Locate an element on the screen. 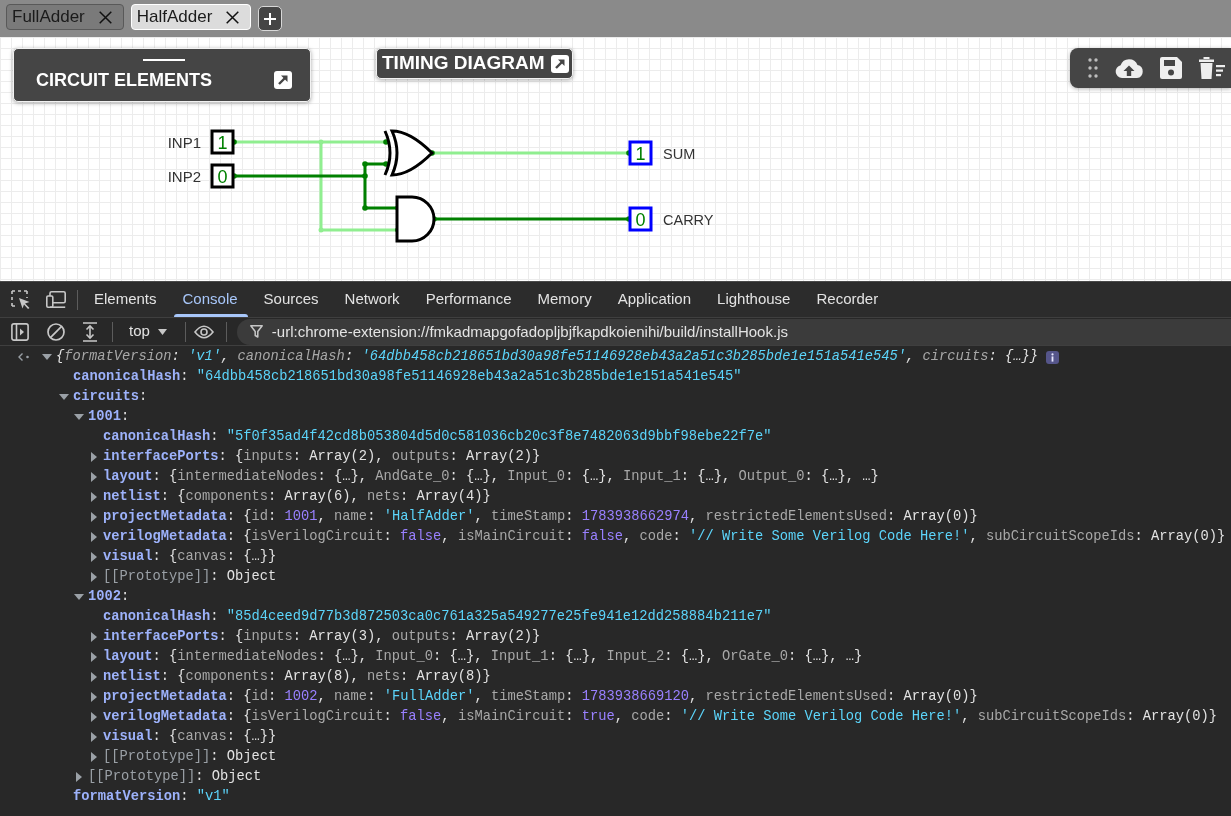  trash-icon is located at coordinates (1212, 68).